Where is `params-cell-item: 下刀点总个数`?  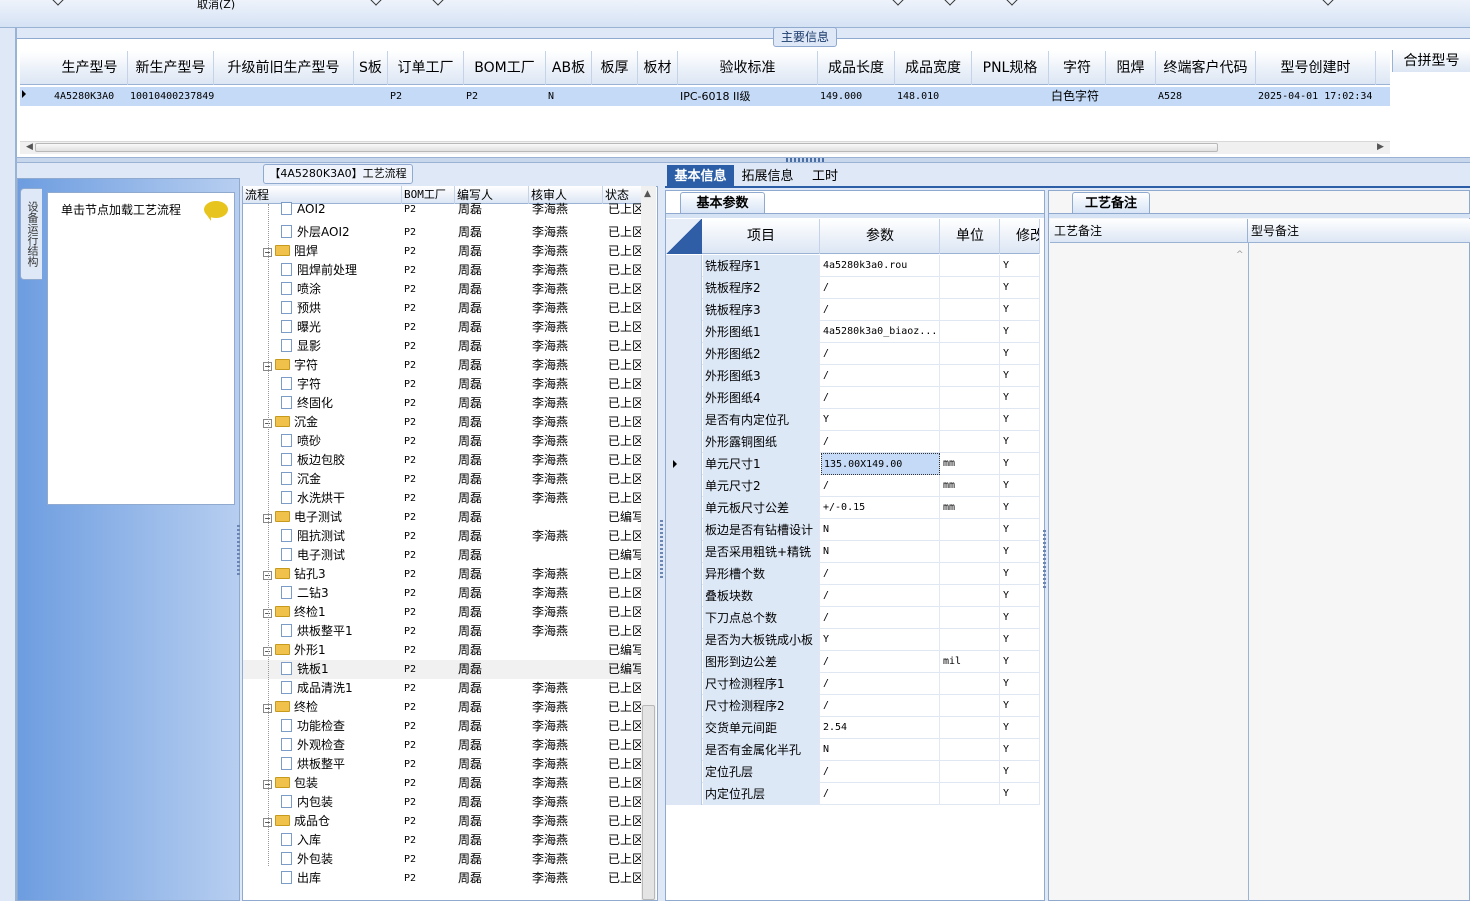
params-cell-item: 下刀点总个数 is located at coordinates (761, 618).